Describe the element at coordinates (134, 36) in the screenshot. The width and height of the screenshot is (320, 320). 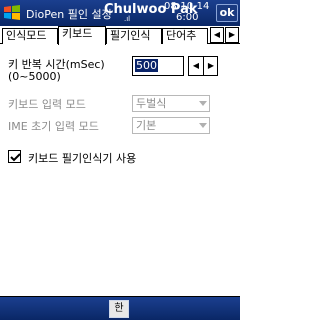
I see `tab-handwriting: 필기인식` at that location.